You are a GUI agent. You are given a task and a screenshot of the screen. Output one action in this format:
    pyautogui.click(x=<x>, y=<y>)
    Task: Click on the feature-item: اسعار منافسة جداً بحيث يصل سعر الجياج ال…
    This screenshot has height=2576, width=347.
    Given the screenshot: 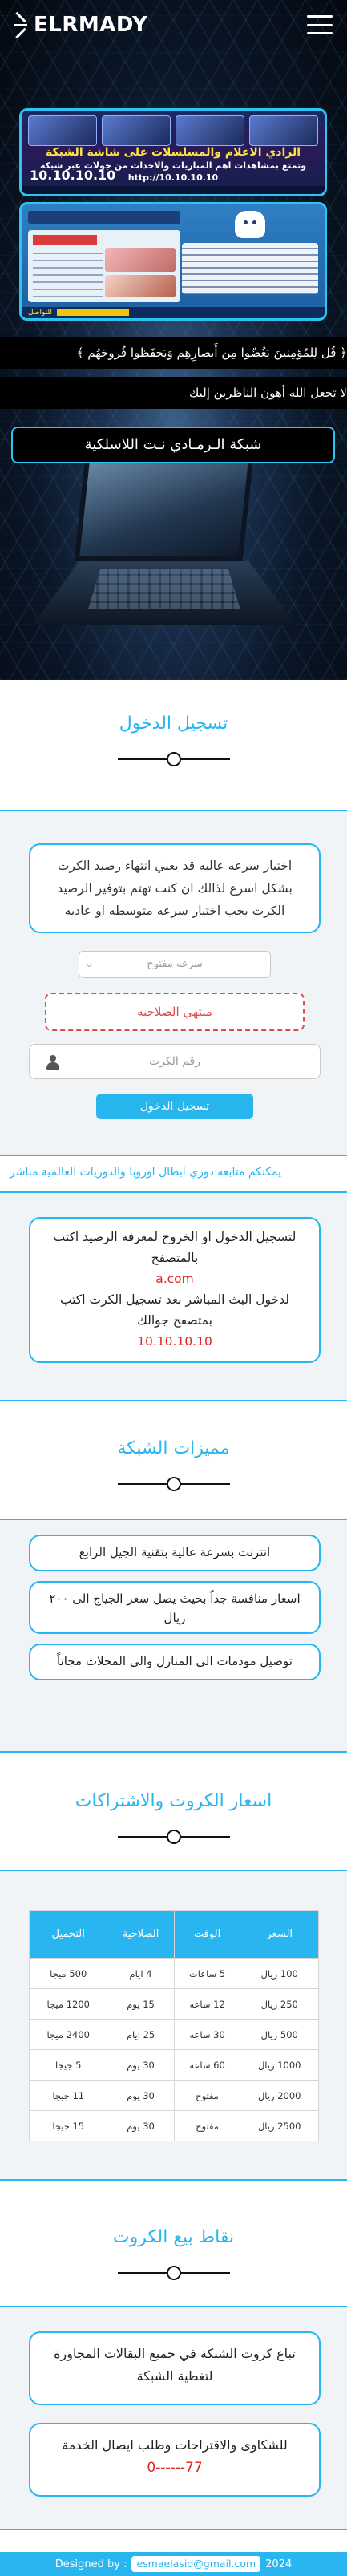 What is the action you would take?
    pyautogui.click(x=175, y=1607)
    